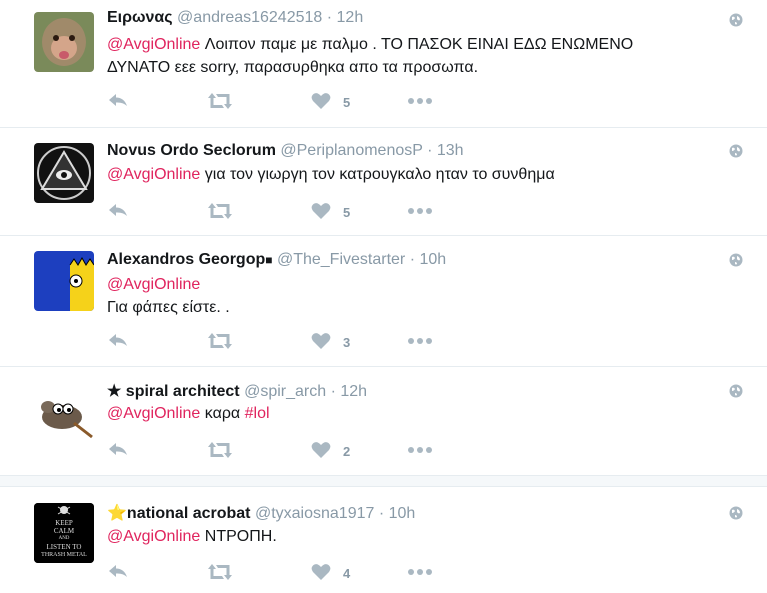  I want to click on display-name: ★ spiral architect, so click(173, 391).